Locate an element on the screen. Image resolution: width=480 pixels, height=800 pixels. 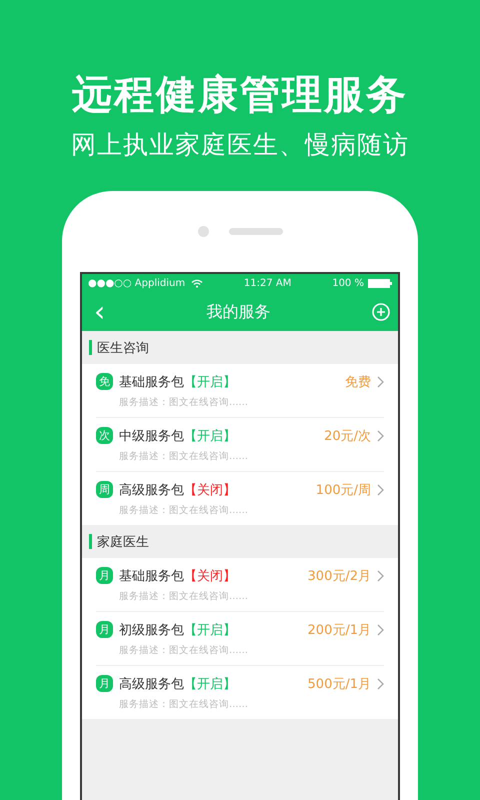
service-price: 200元/1月 is located at coordinates (339, 630).